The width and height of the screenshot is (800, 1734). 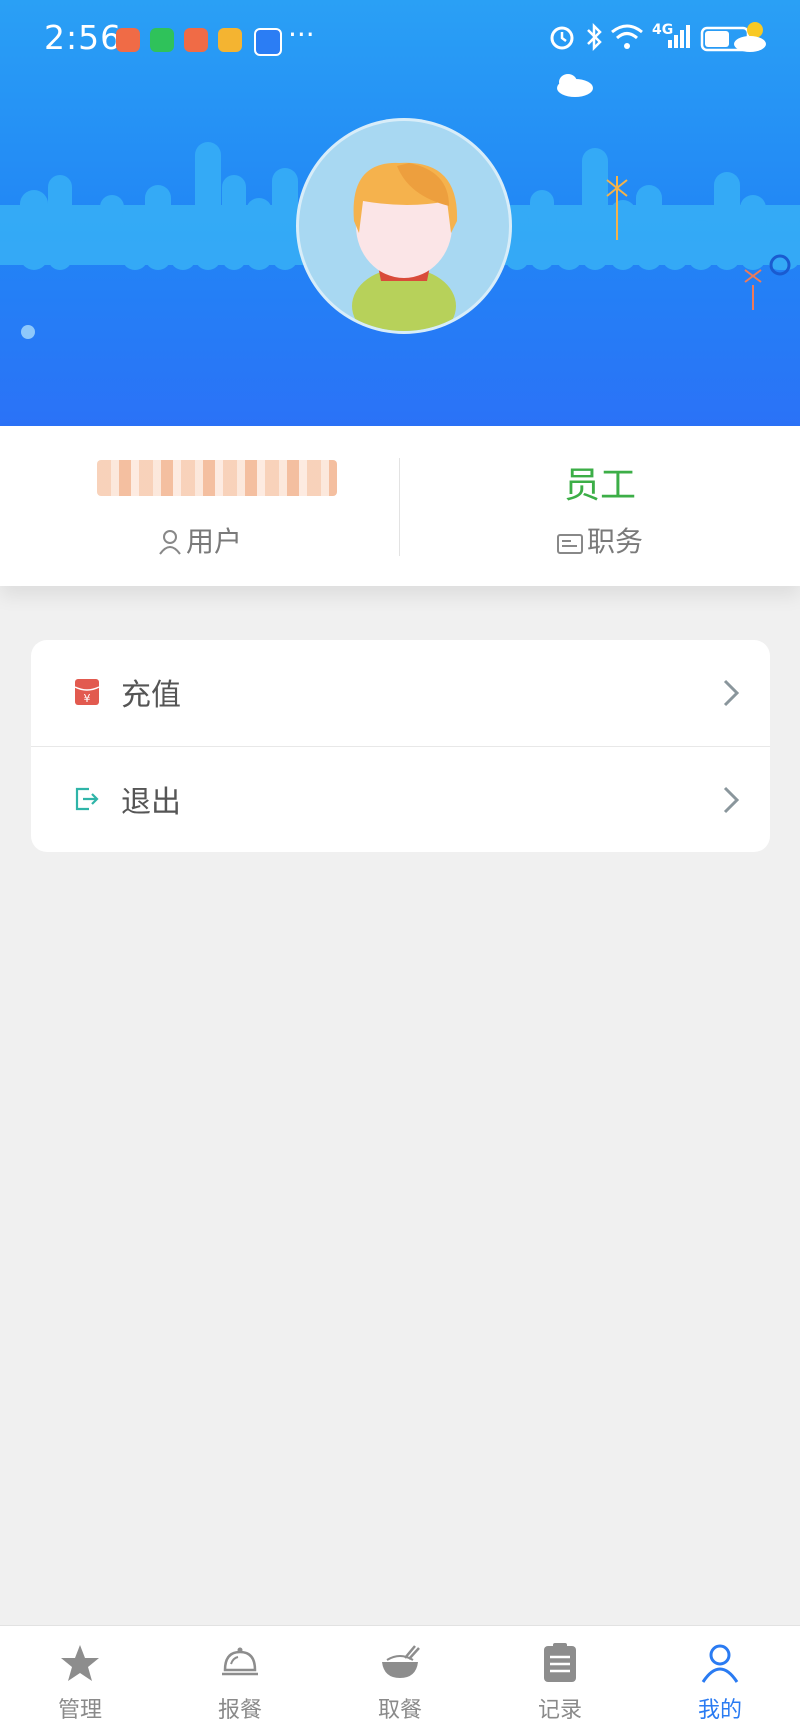 What do you see at coordinates (240, 1680) in the screenshot?
I see `tab-order-meal: 报餐` at bounding box center [240, 1680].